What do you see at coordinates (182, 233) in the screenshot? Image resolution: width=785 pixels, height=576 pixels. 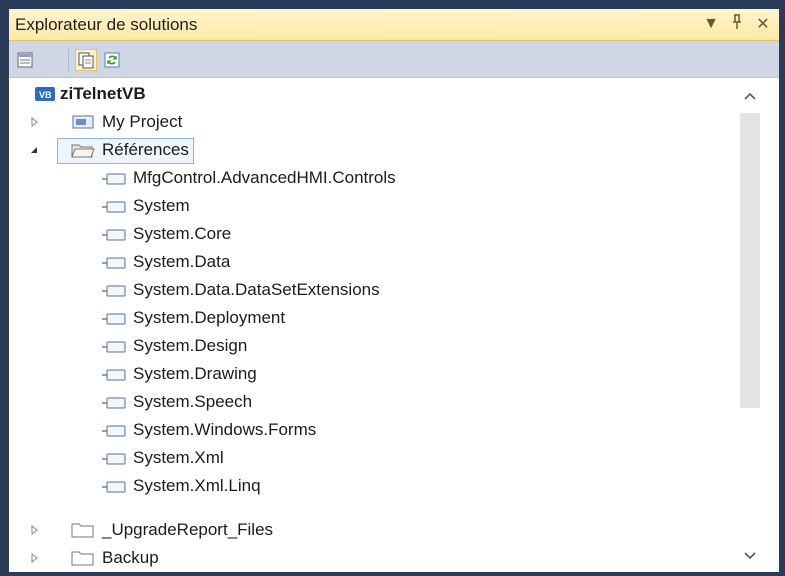 I see `reference-label: System.Core` at bounding box center [182, 233].